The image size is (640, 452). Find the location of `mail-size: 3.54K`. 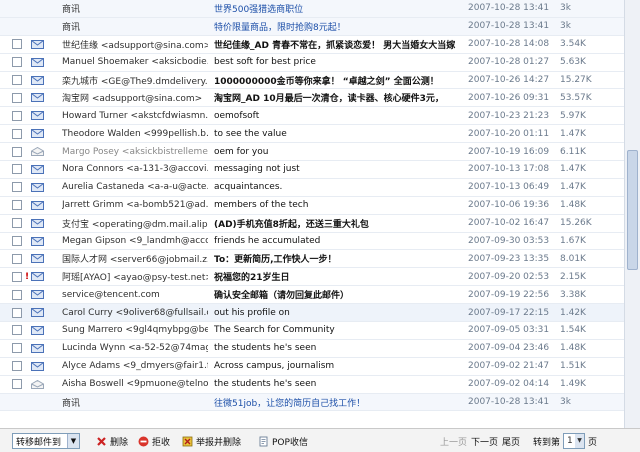

mail-size: 3.54K is located at coordinates (573, 44).